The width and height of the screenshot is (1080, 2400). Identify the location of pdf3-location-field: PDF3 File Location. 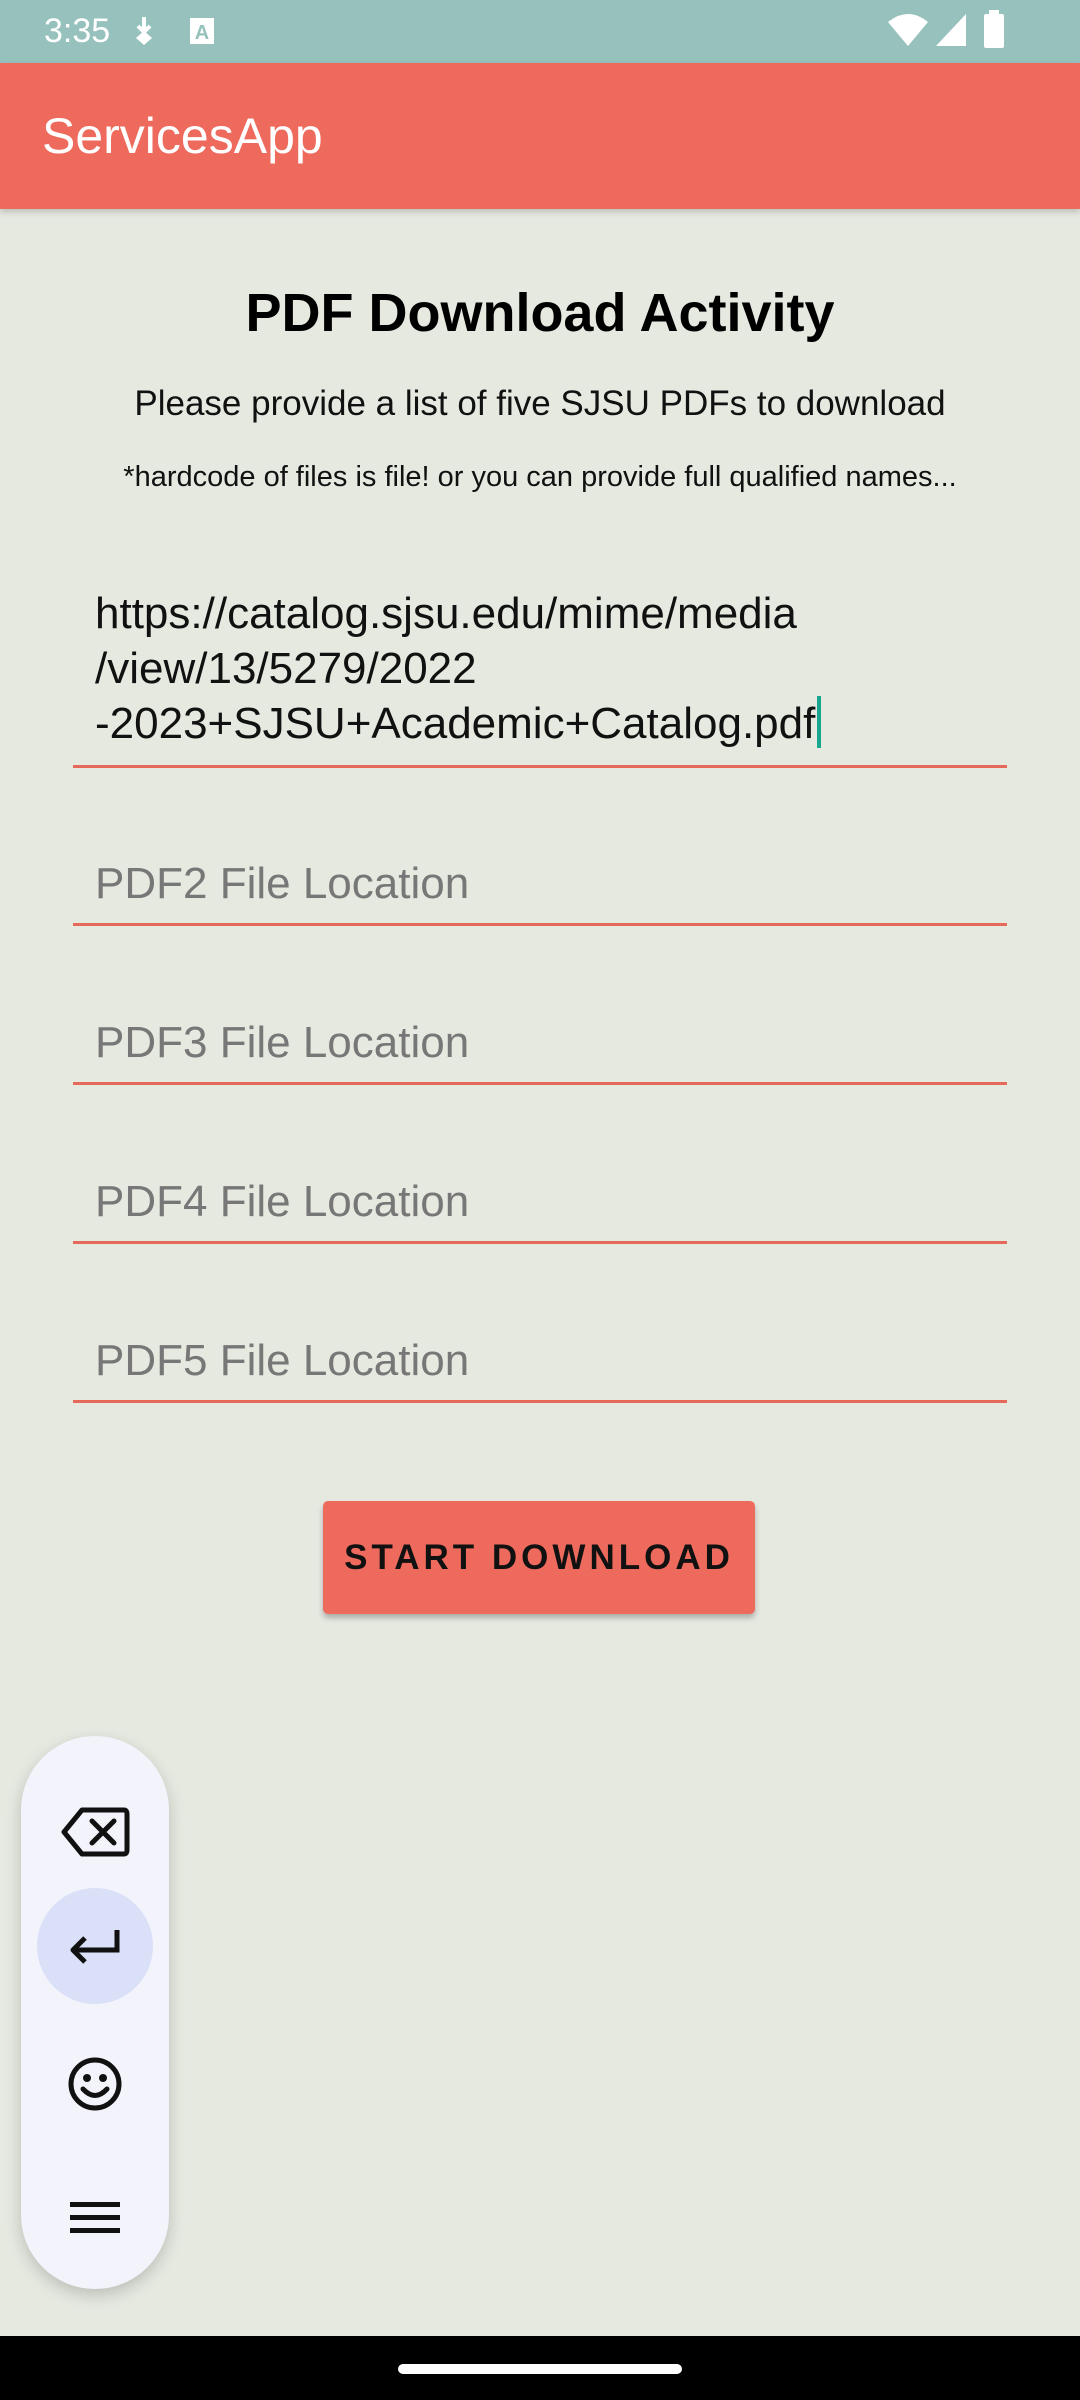
(540, 1044).